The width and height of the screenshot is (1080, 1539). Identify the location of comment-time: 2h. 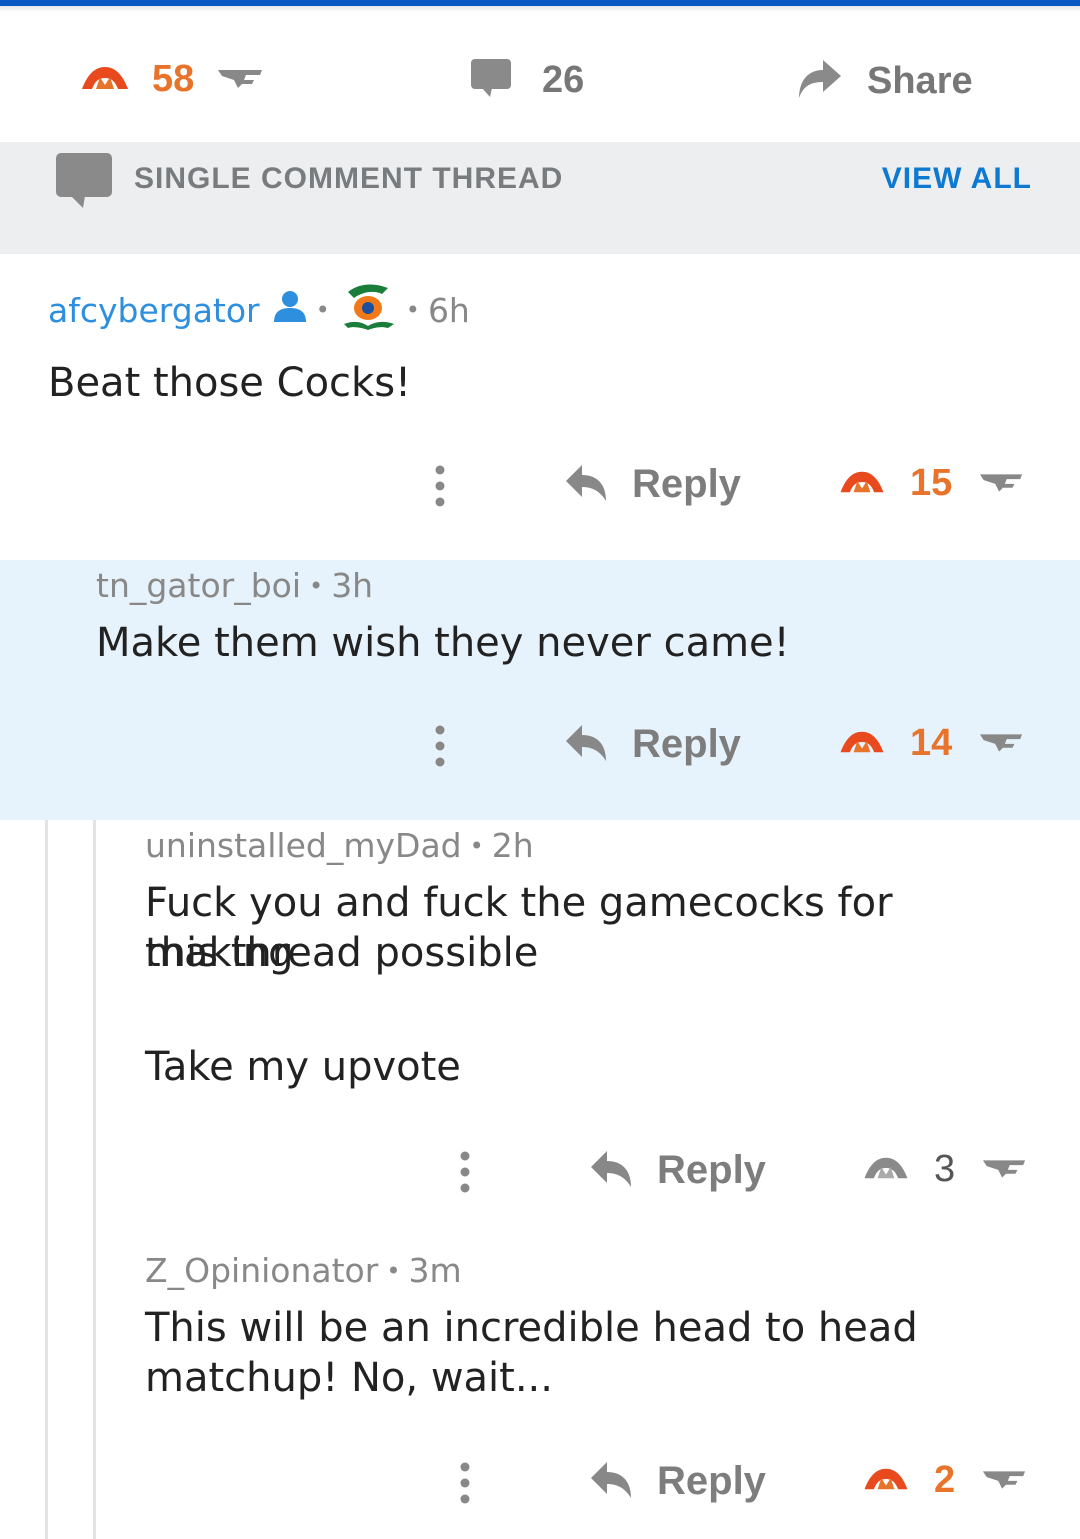
(512, 845).